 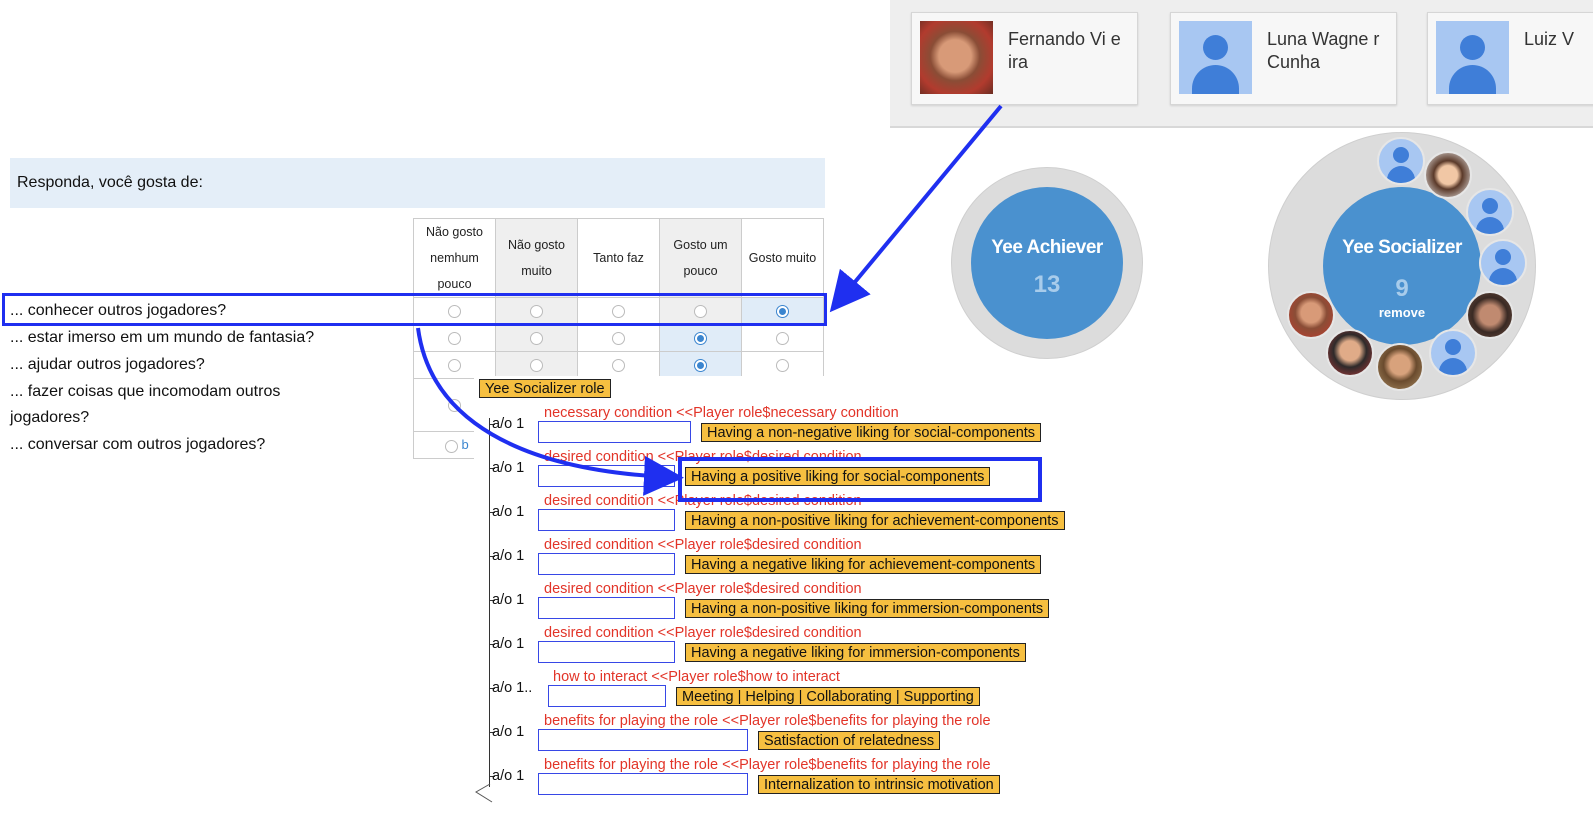 I want to click on arrow-contact-to-question, so click(x=916, y=208).